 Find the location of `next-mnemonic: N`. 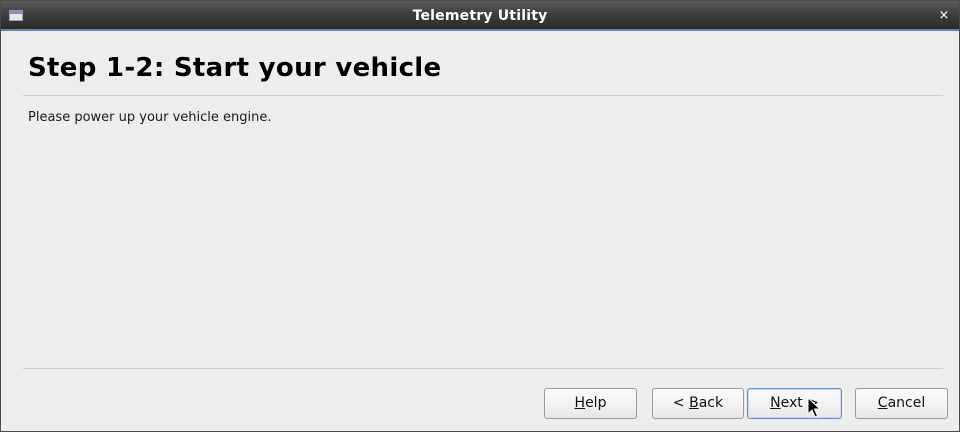

next-mnemonic: N is located at coordinates (775, 403).